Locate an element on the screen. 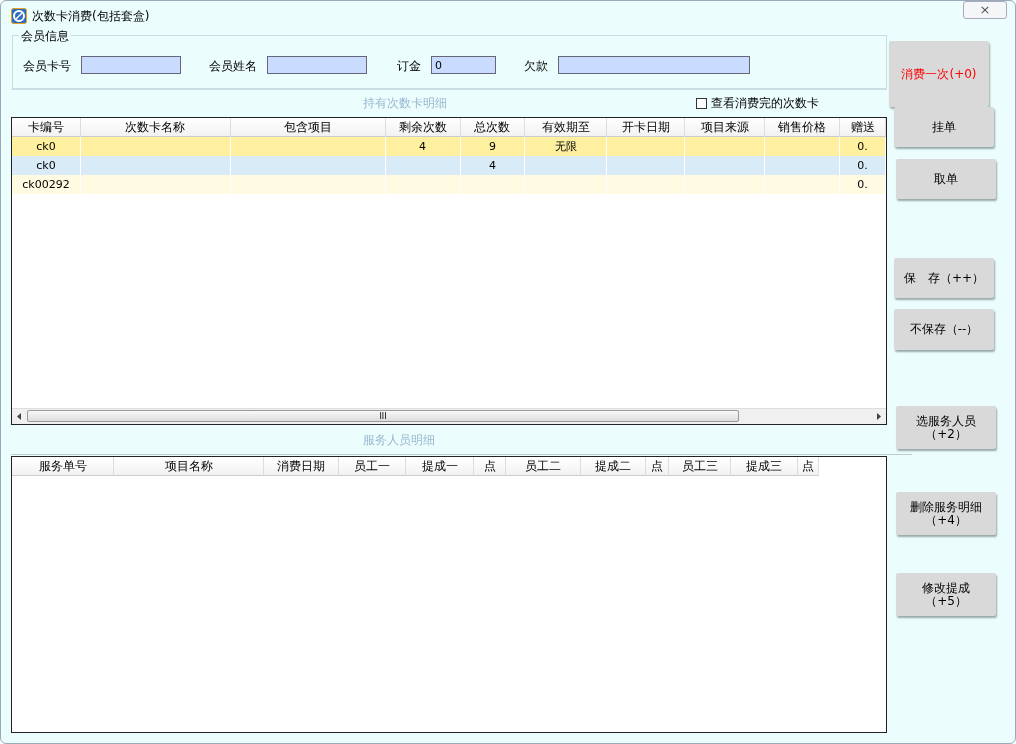 The image size is (1016, 744). group-legend: 会员信息 is located at coordinates (45, 36).